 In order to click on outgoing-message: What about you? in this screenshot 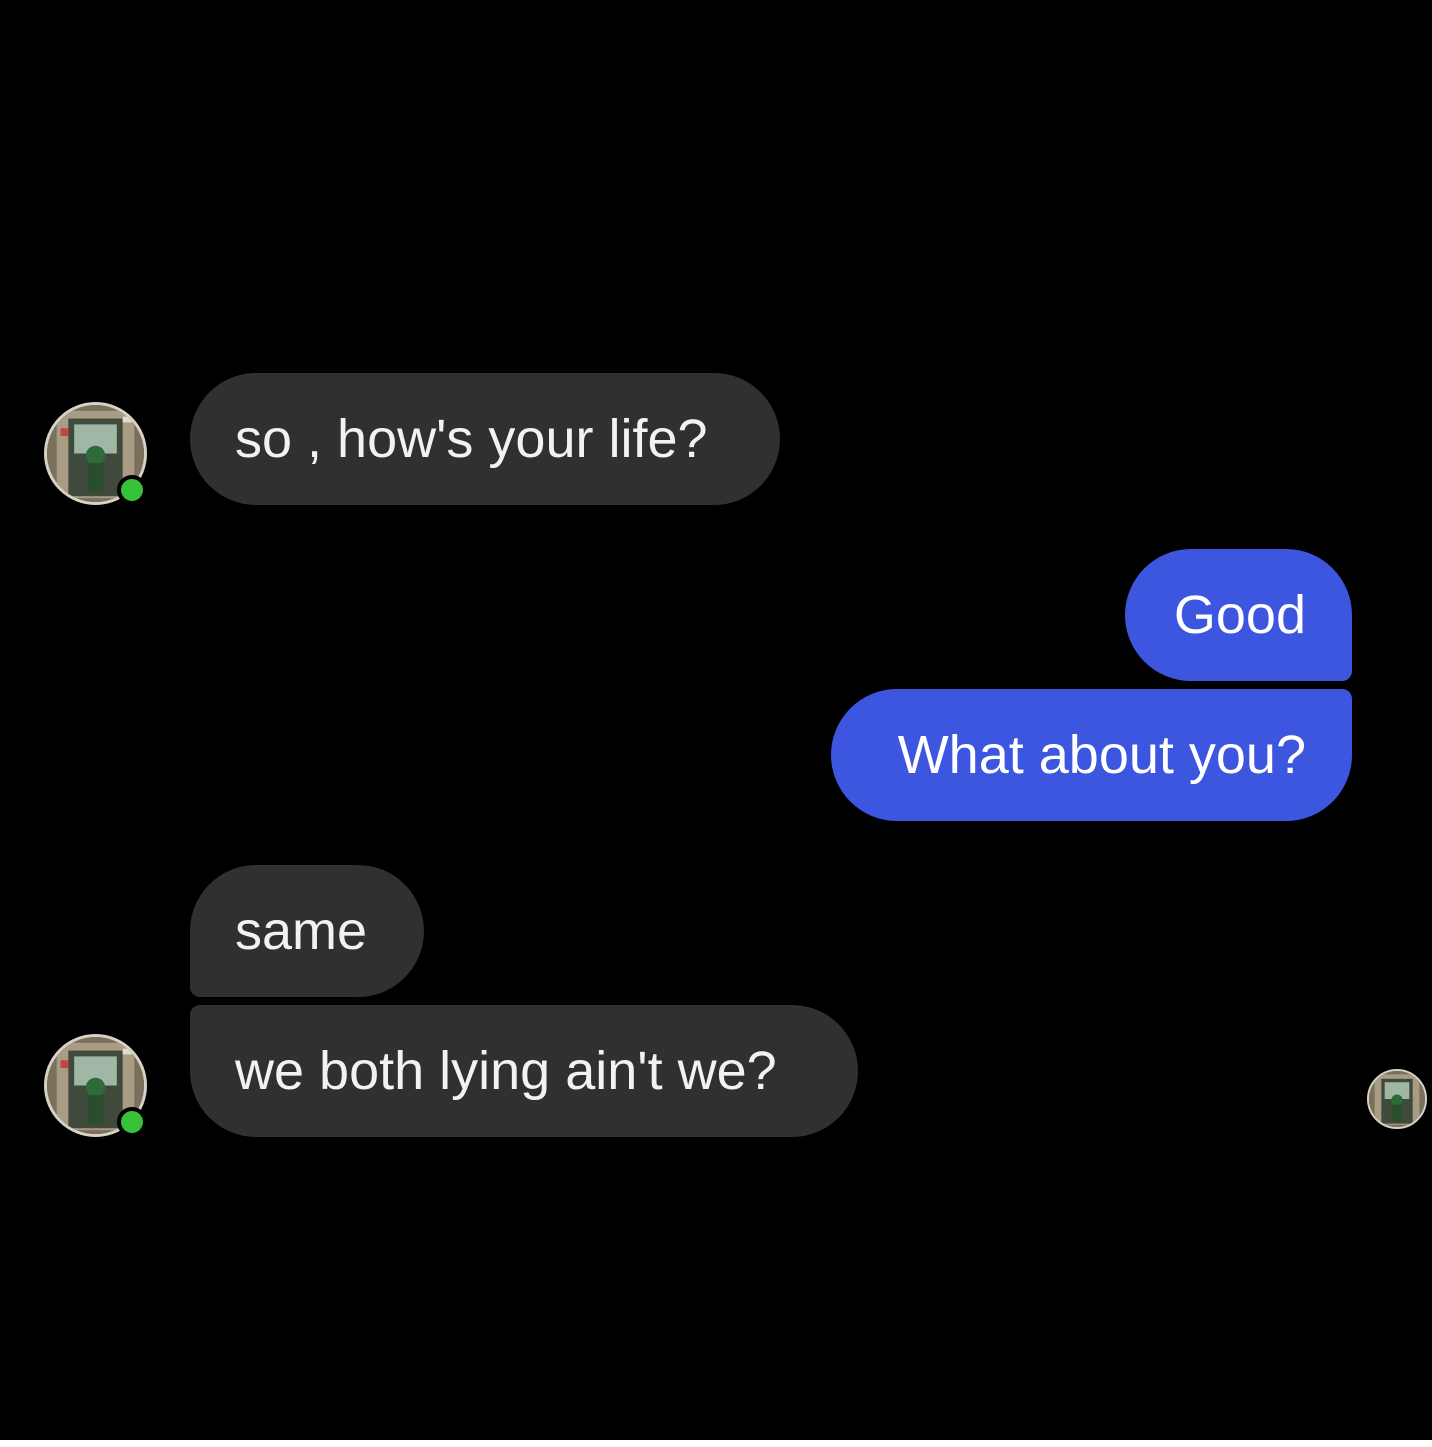, I will do `click(1091, 755)`.